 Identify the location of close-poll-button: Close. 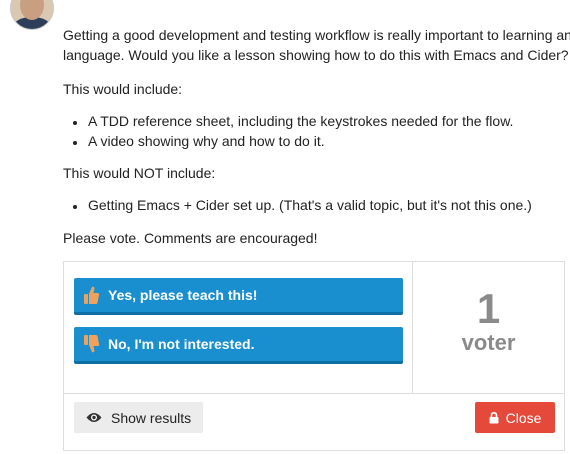
(515, 417).